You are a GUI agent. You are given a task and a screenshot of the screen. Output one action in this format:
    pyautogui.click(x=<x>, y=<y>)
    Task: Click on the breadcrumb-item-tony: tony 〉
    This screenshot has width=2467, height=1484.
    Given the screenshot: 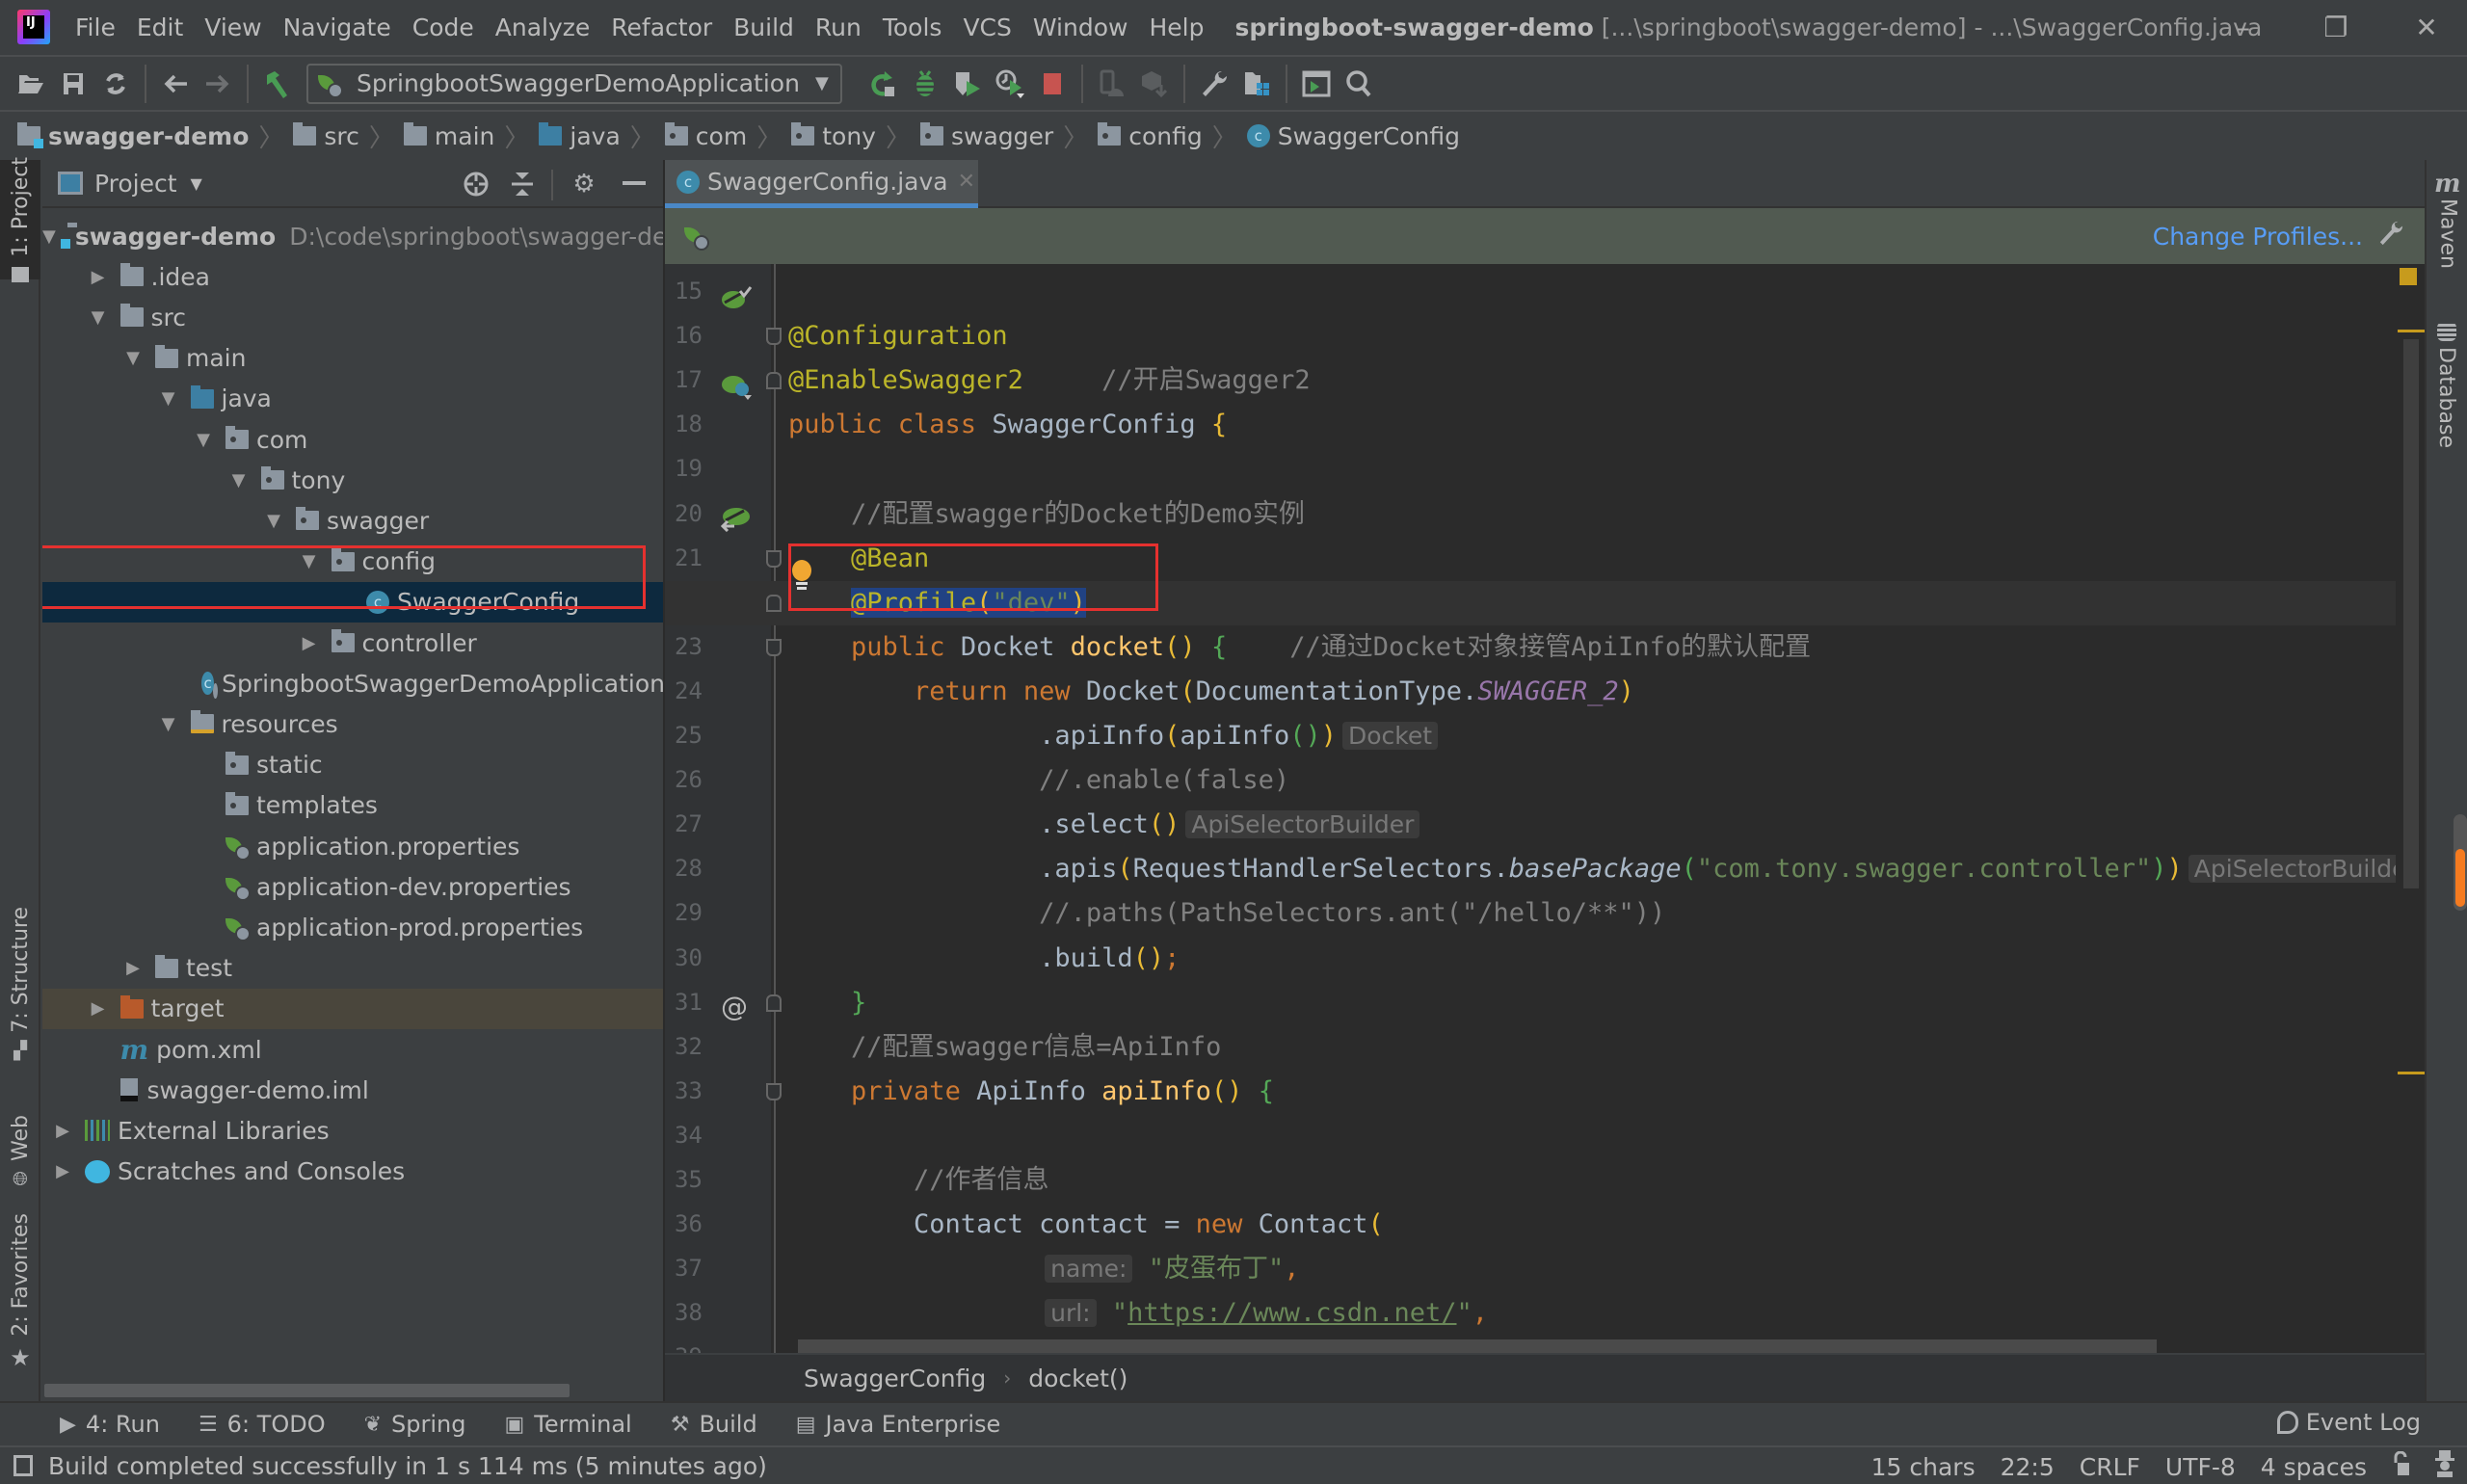 What is the action you would take?
    pyautogui.click(x=855, y=136)
    